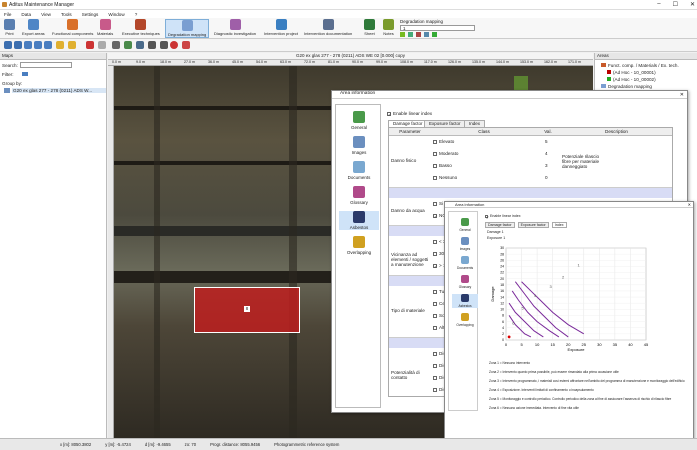  I want to click on ribbon-button-6: Diagnostic investigation, so click(235, 28).